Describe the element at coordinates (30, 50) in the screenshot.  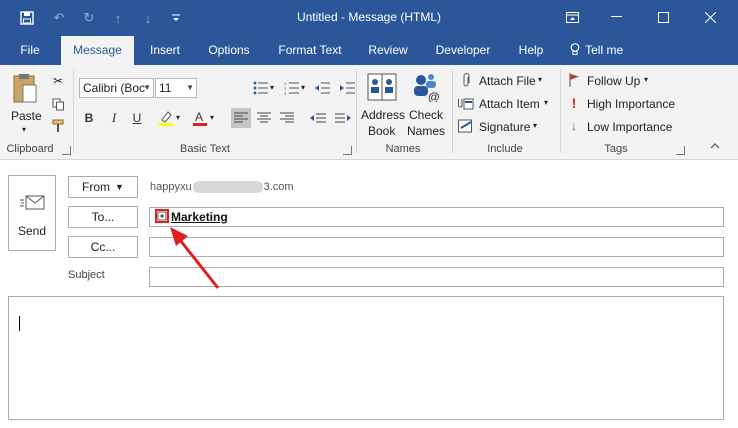
I see `tab-file: File` at that location.